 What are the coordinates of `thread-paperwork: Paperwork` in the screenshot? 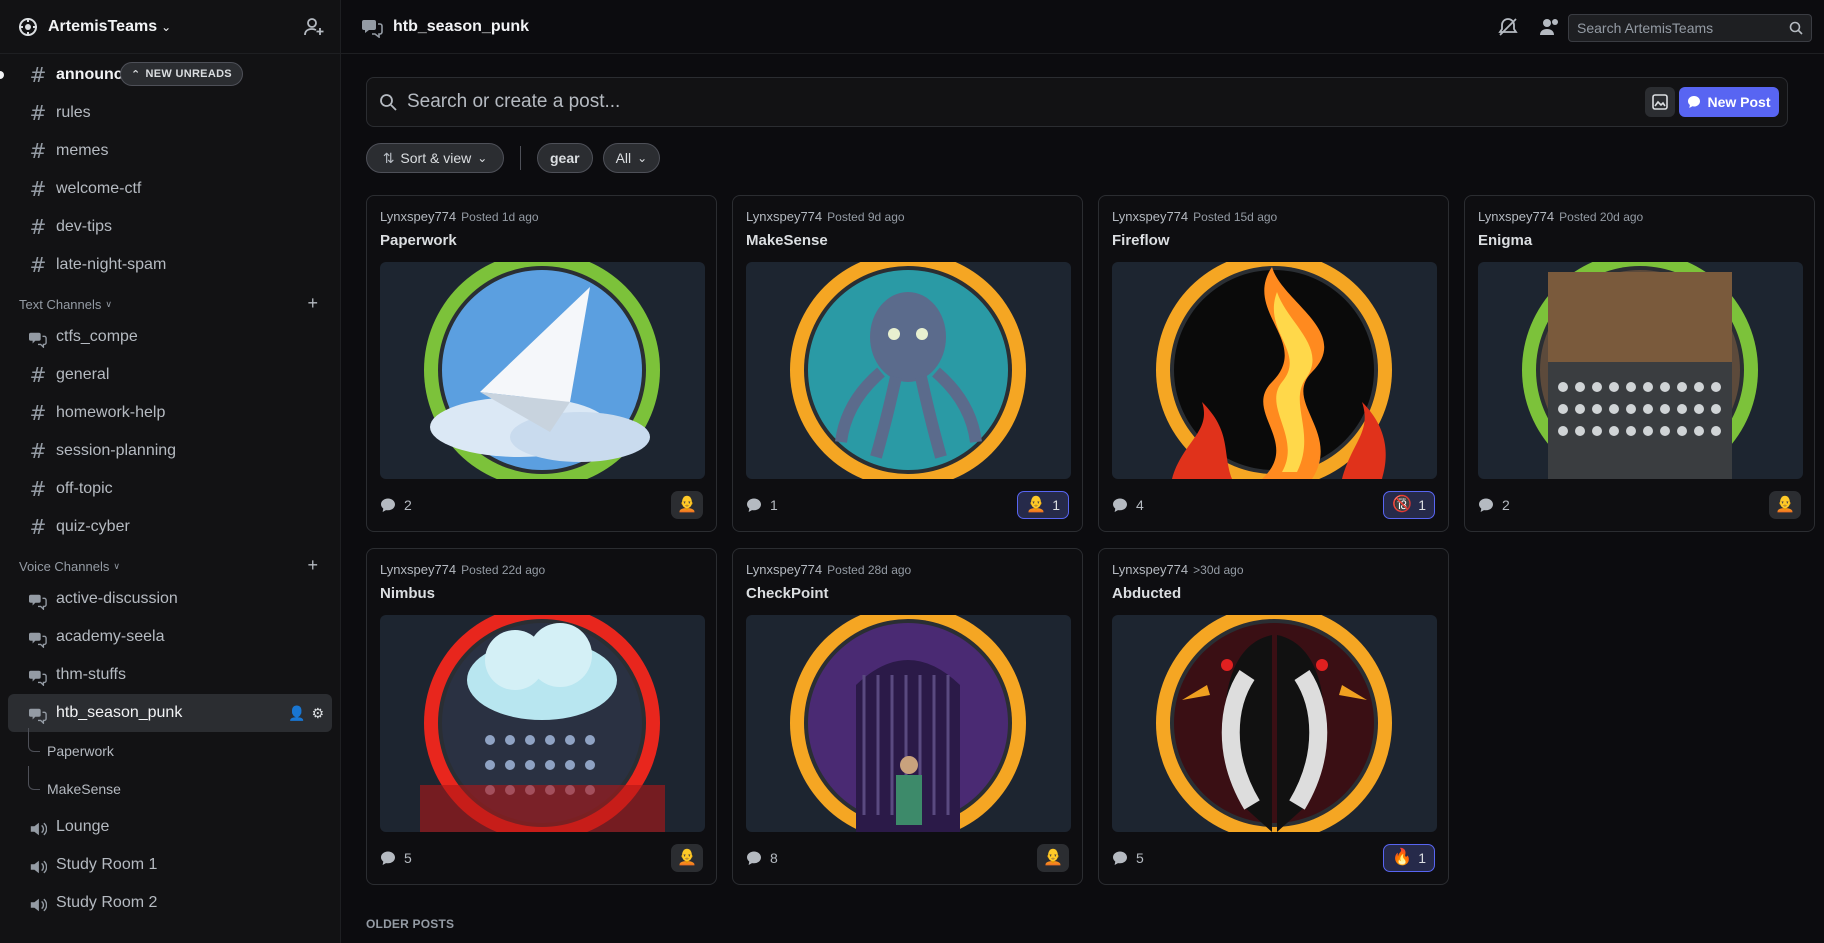 It's located at (170, 749).